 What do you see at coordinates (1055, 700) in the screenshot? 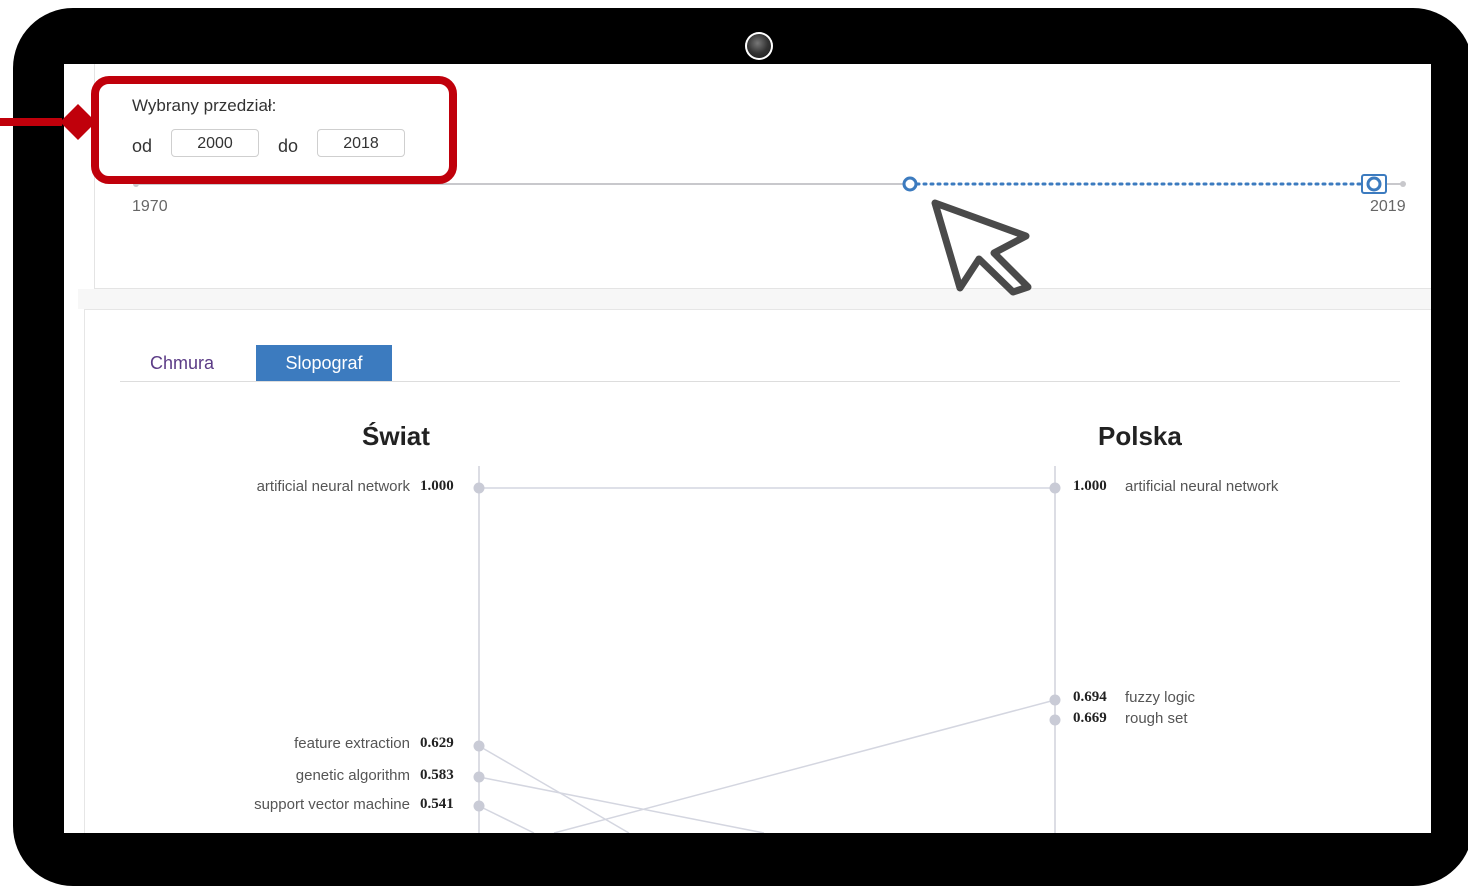
I see `right-point-fuzzy-logic` at bounding box center [1055, 700].